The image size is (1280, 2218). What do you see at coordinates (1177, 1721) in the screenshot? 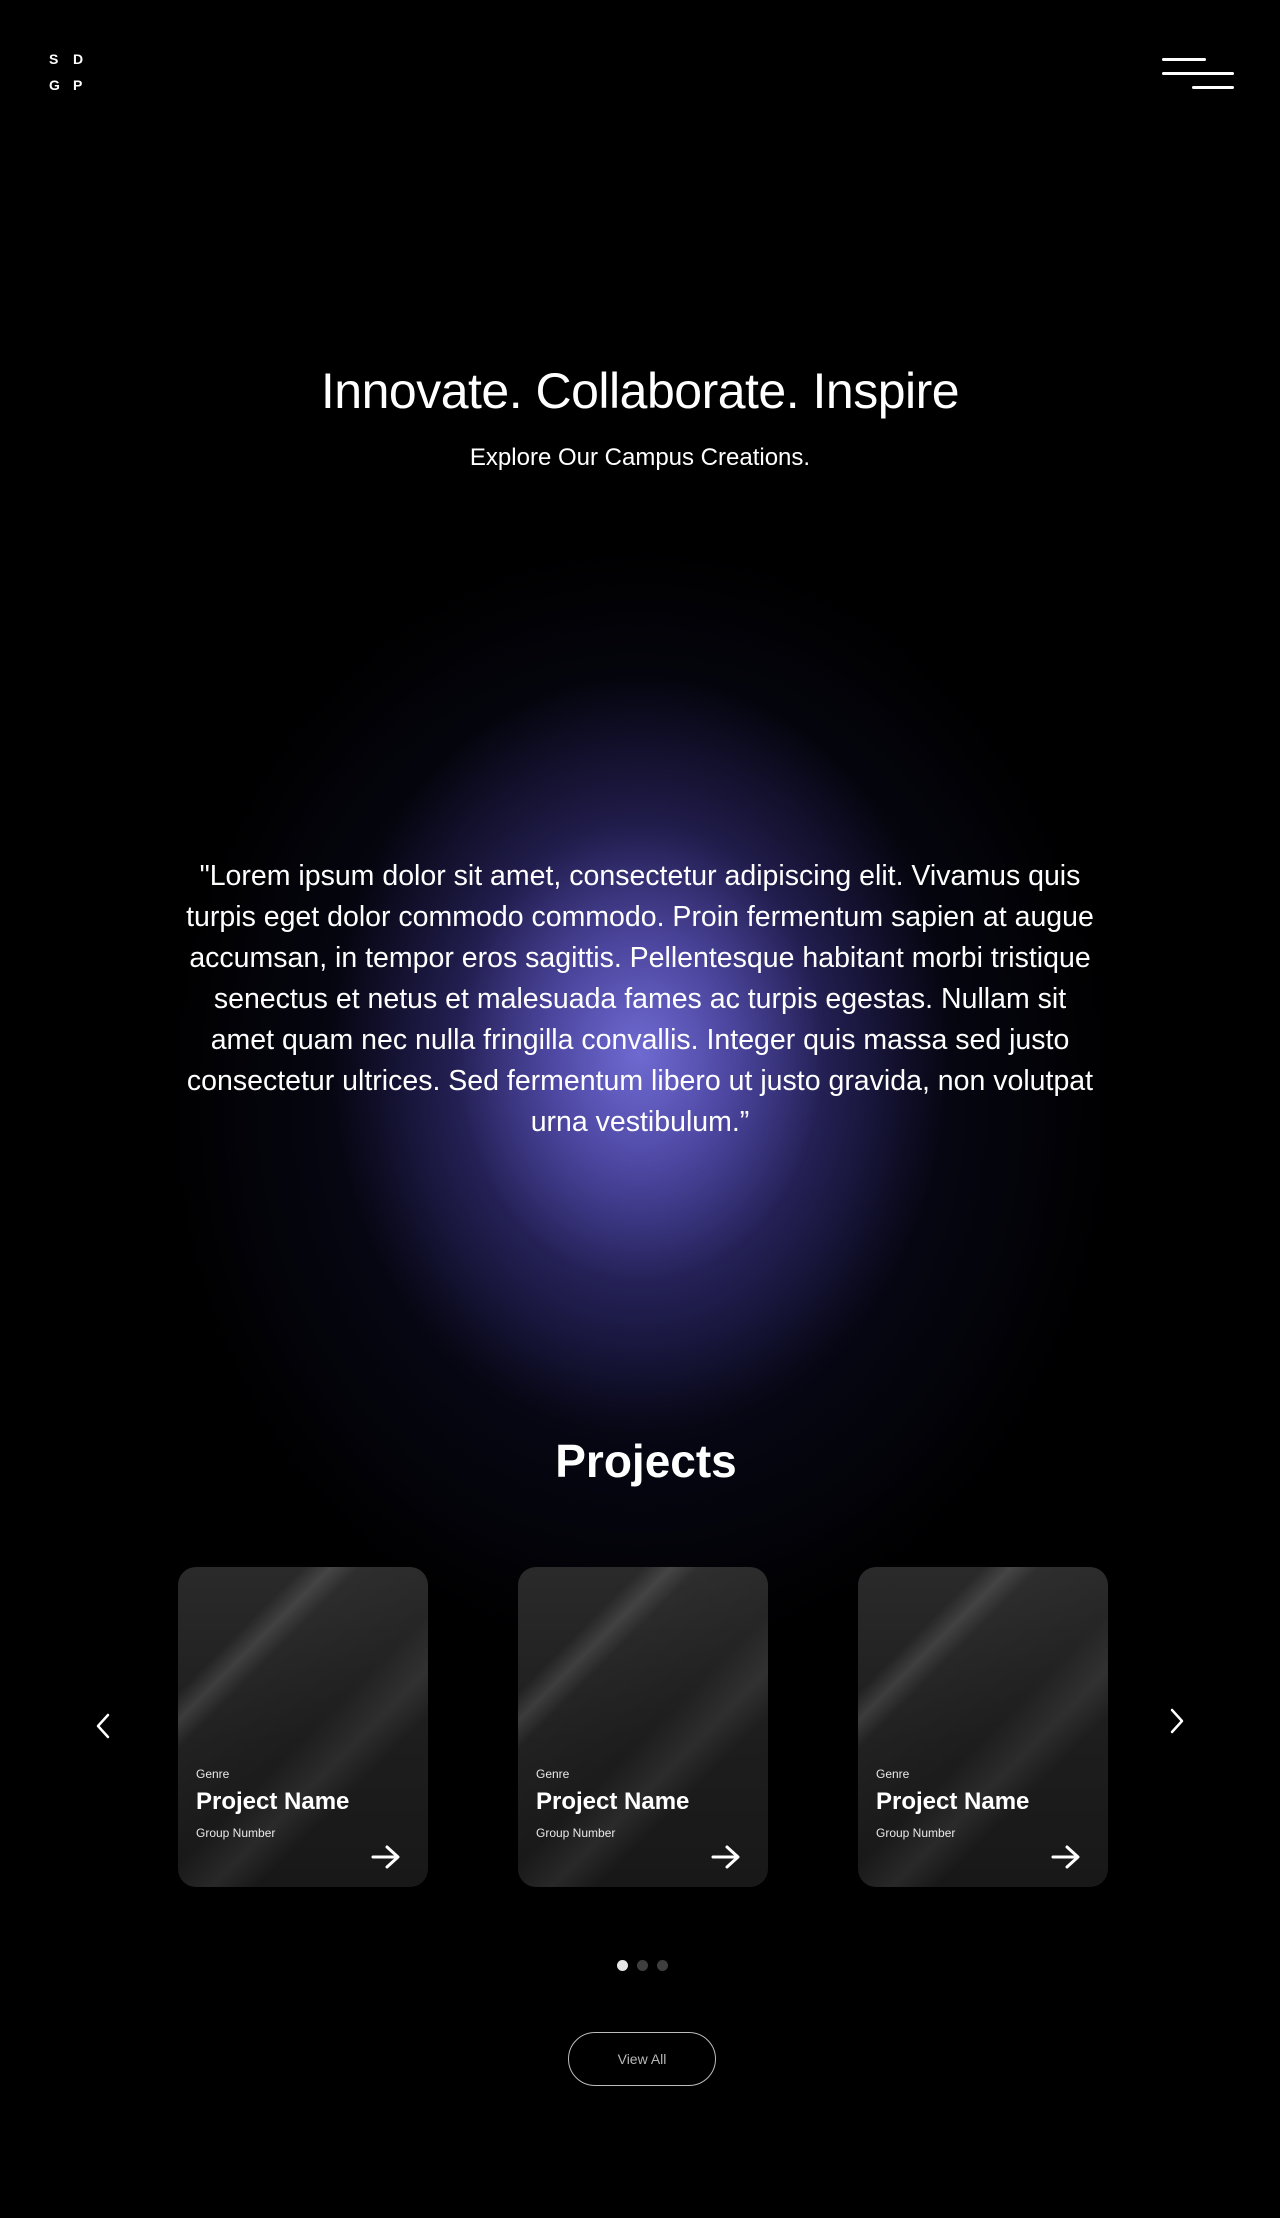
I see `chevron-right-icon` at bounding box center [1177, 1721].